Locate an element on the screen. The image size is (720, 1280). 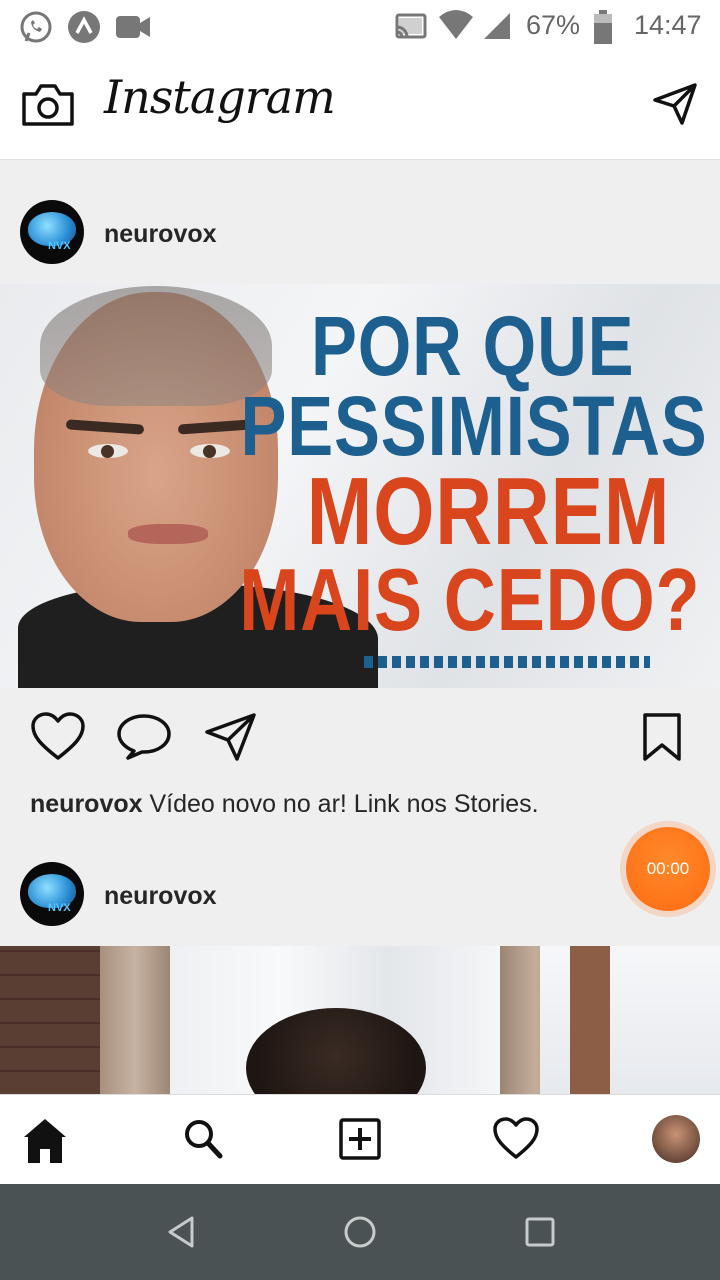
app-icon is located at coordinates (84, 27).